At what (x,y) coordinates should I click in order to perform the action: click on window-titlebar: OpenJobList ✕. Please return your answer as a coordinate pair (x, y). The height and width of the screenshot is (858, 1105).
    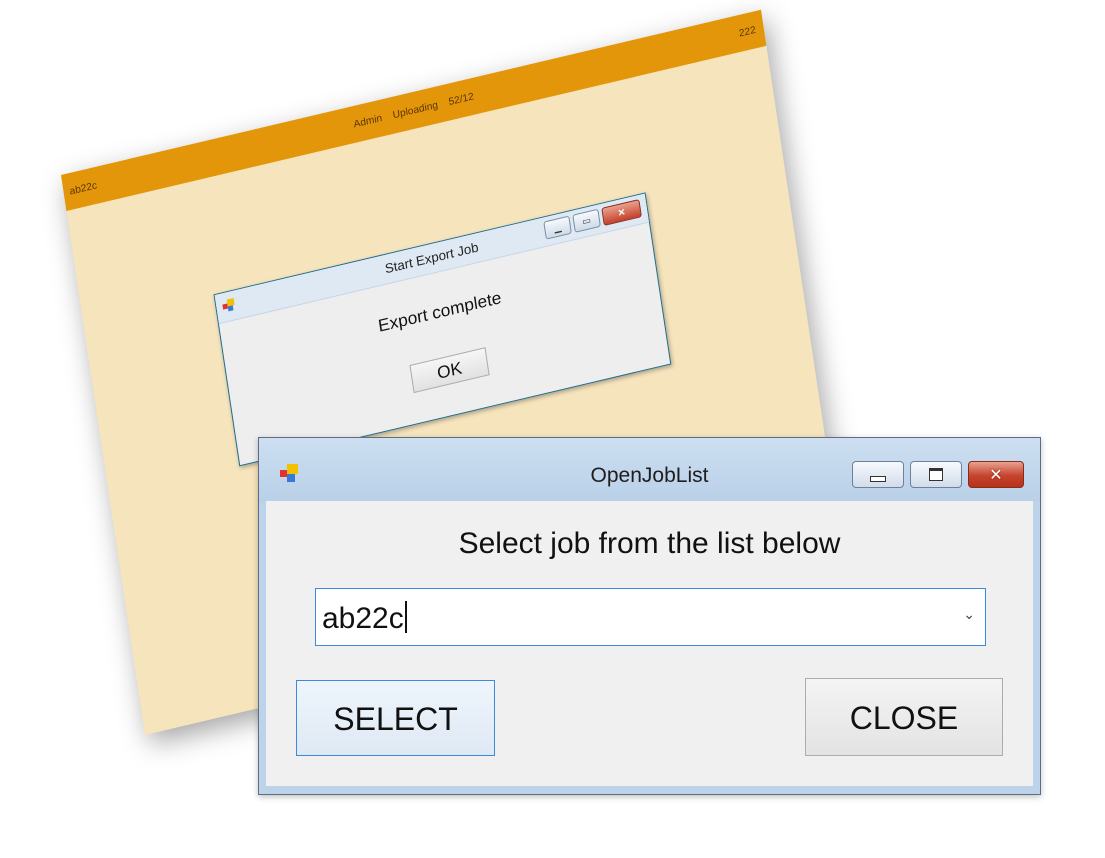
    Looking at the image, I should click on (649, 470).